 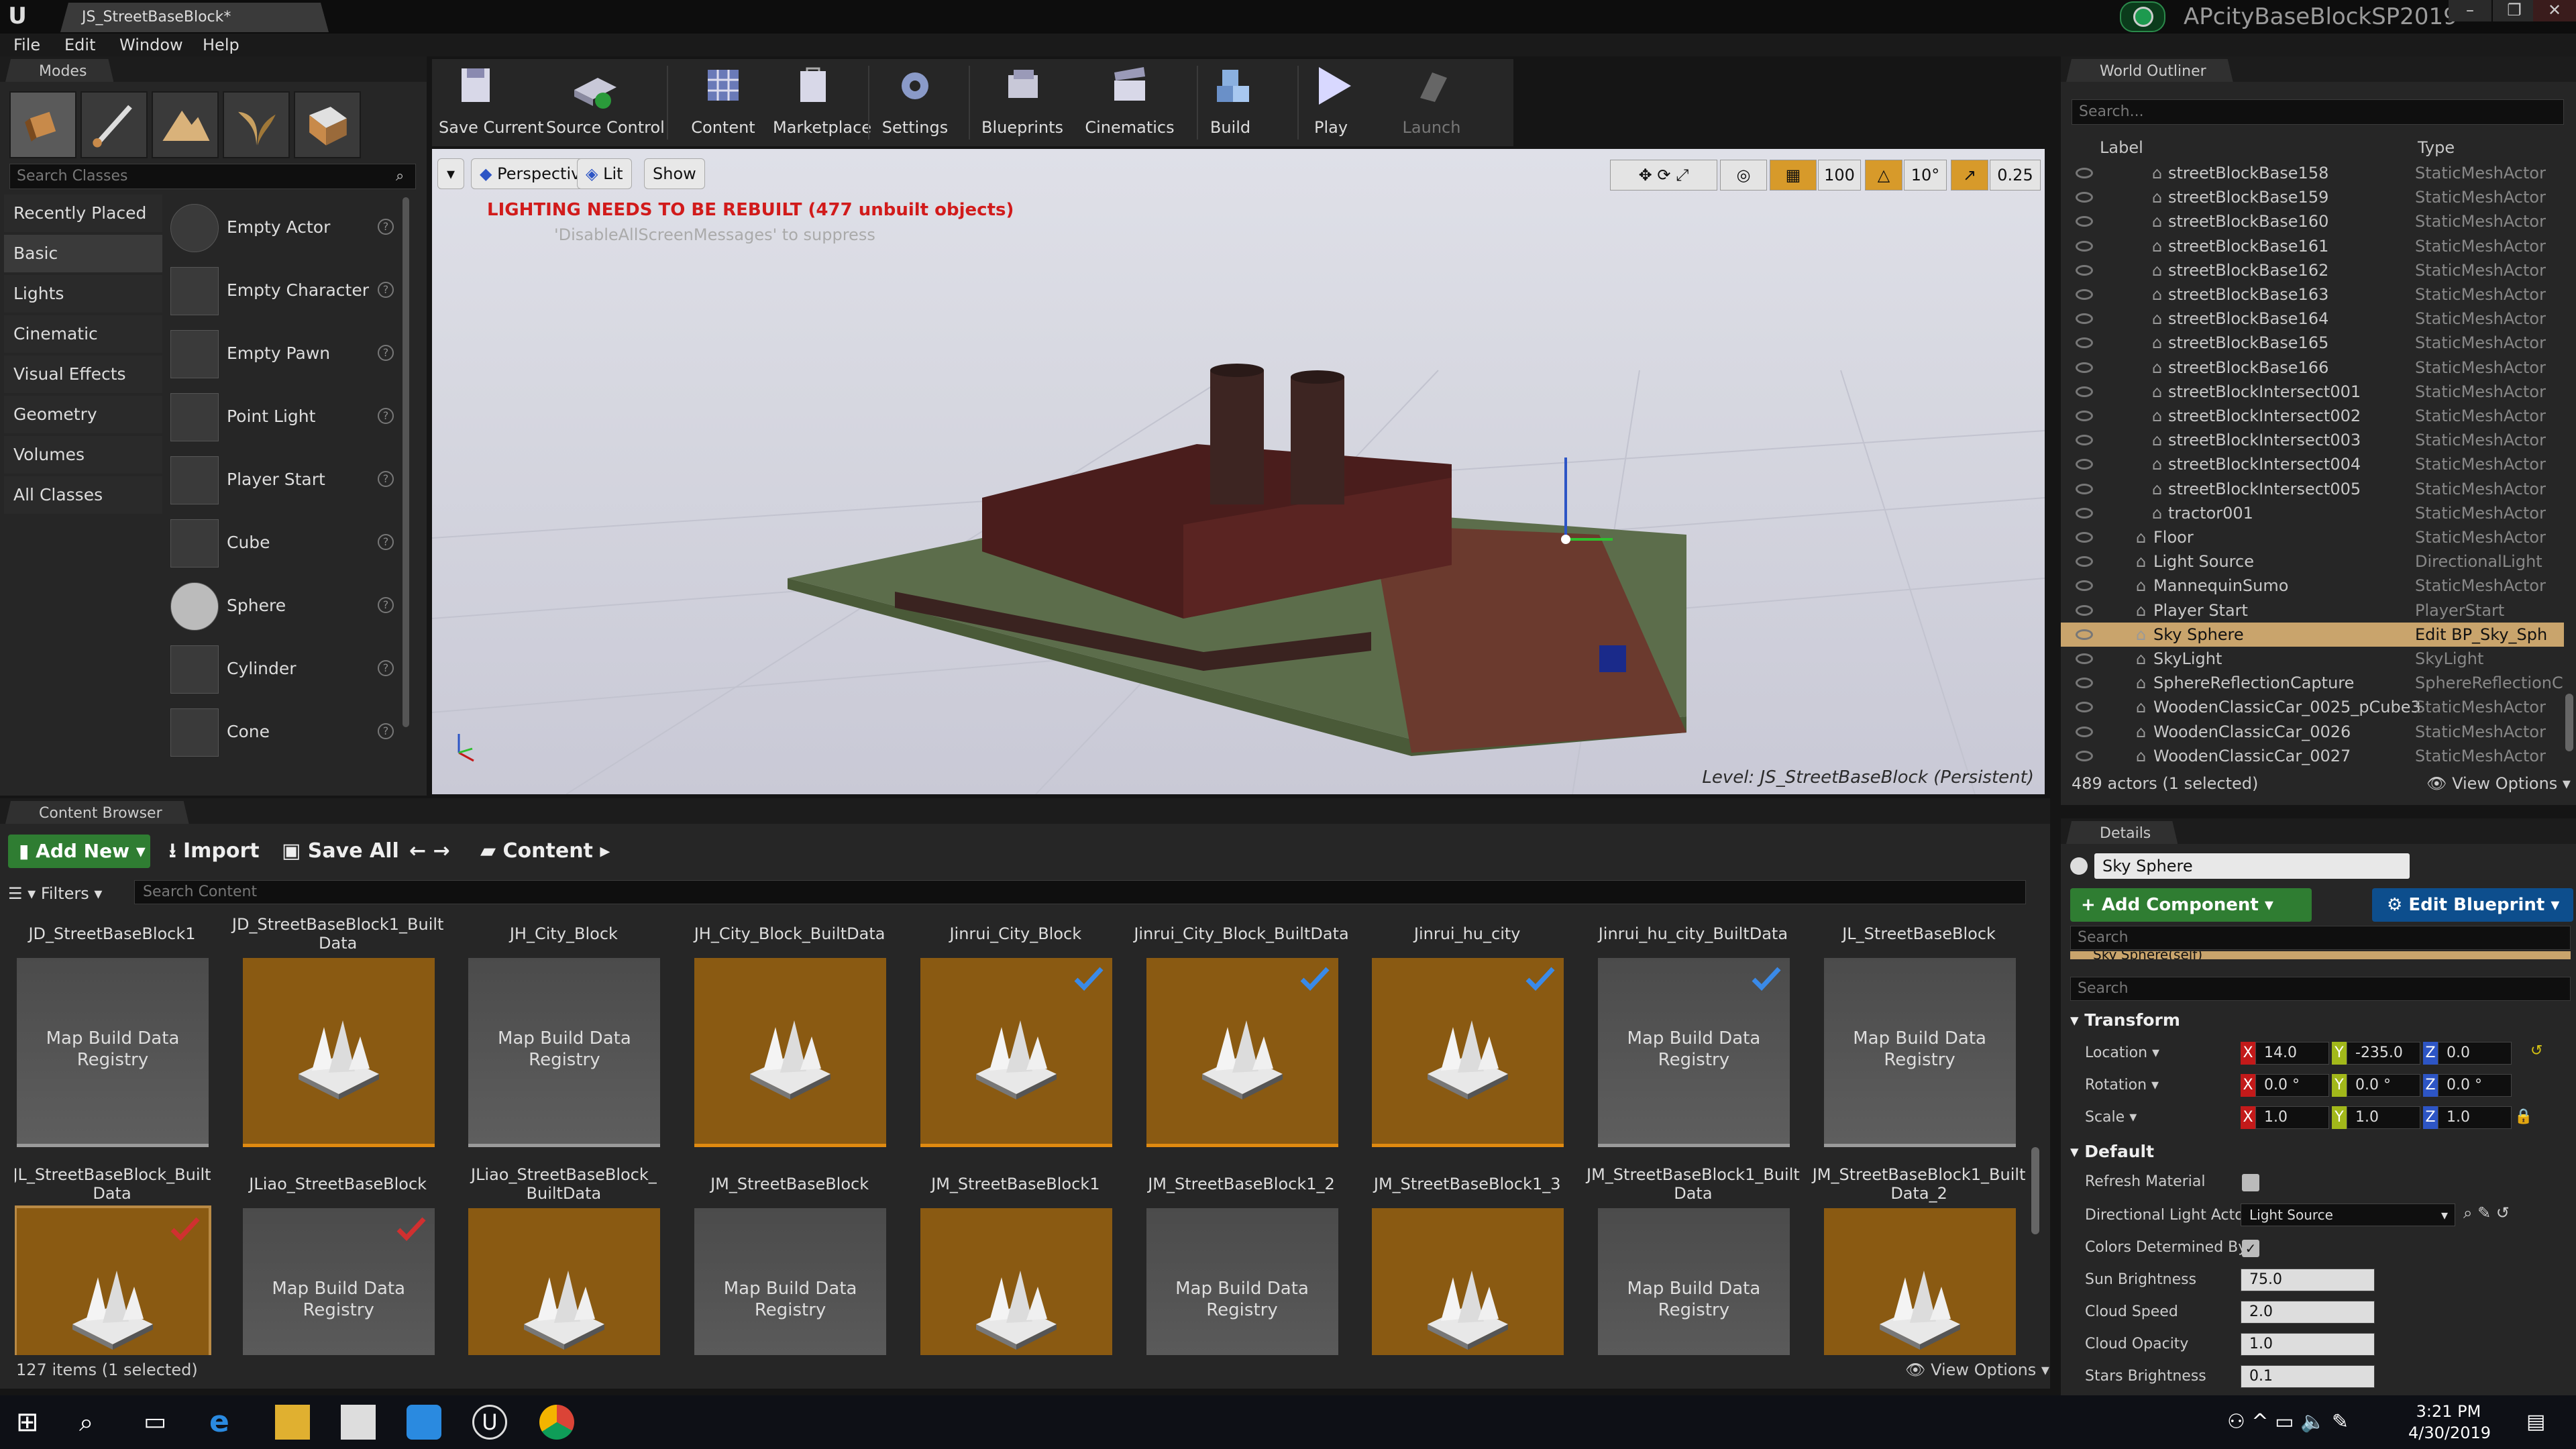 What do you see at coordinates (2312, 343) in the screenshot?
I see `outliner-row: ⌂ streetBlockBase165 StaticMeshActor` at bounding box center [2312, 343].